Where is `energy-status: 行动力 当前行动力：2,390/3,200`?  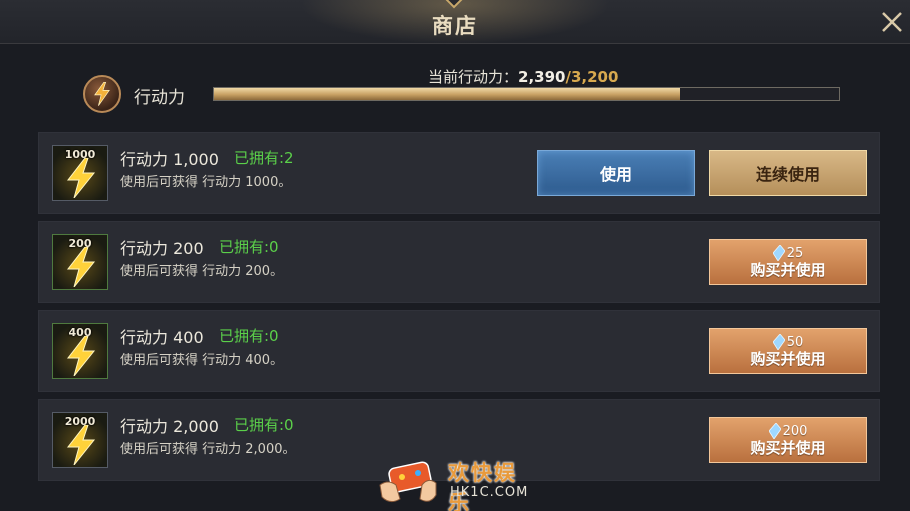 energy-status: 行动力 当前行动力：2,390/3,200 is located at coordinates (455, 94).